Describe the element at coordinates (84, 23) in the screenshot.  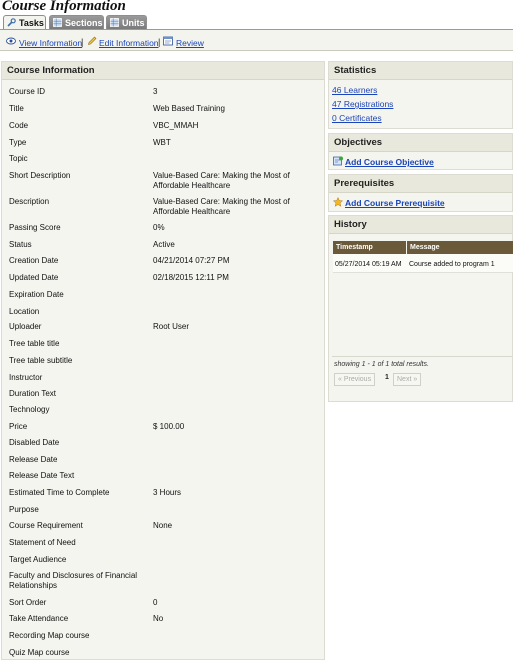
I see `tab-label: Sections` at that location.